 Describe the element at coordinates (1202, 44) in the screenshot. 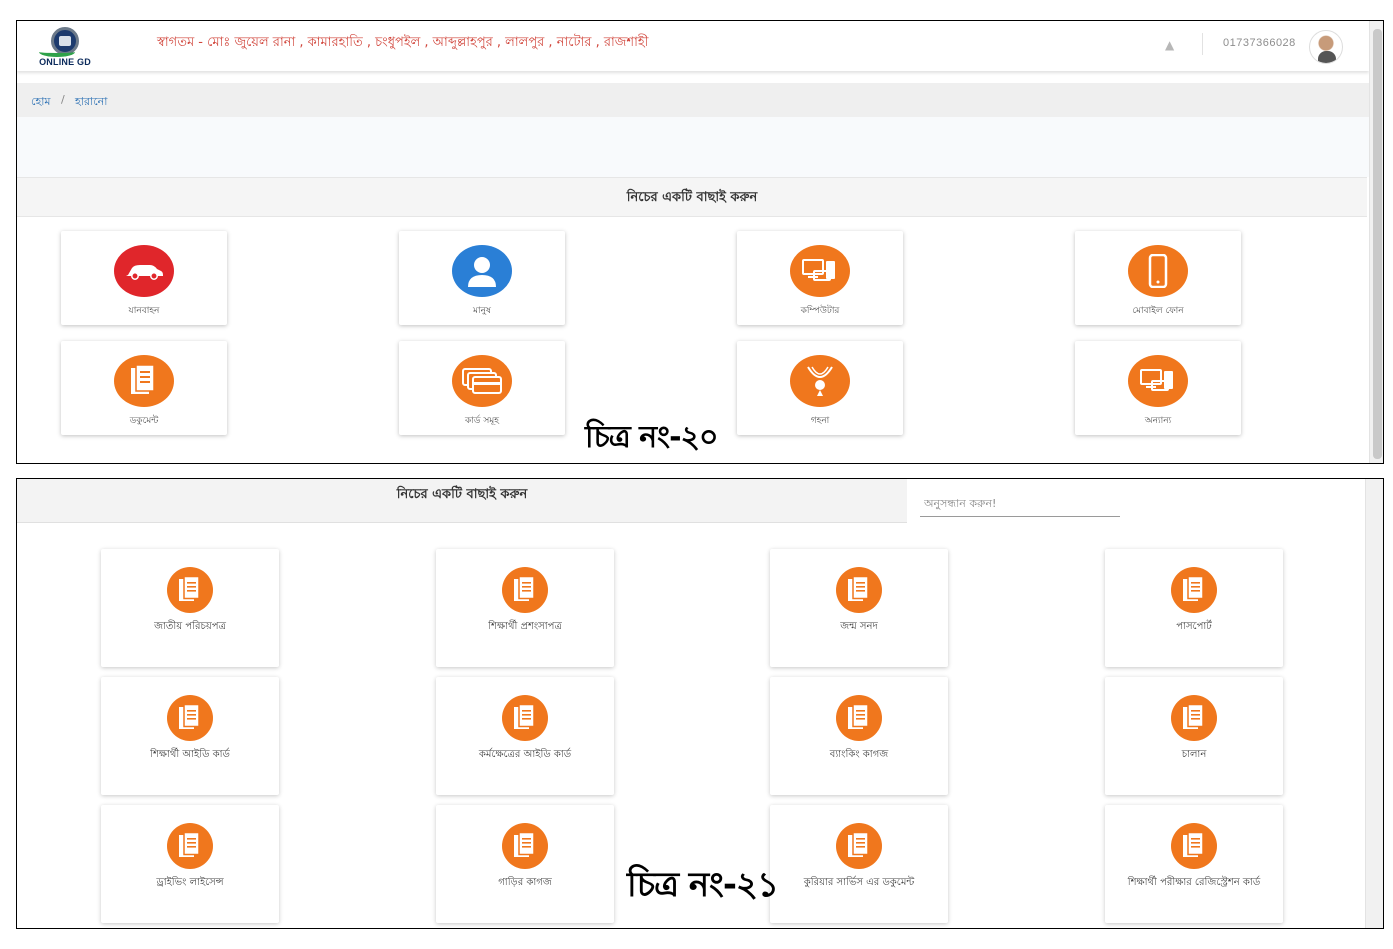

I see `navbar-divider` at that location.